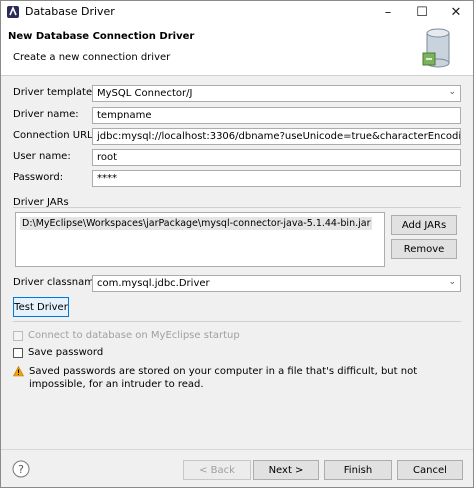  Describe the element at coordinates (18, 353) in the screenshot. I see `save-password-checkbox` at that location.